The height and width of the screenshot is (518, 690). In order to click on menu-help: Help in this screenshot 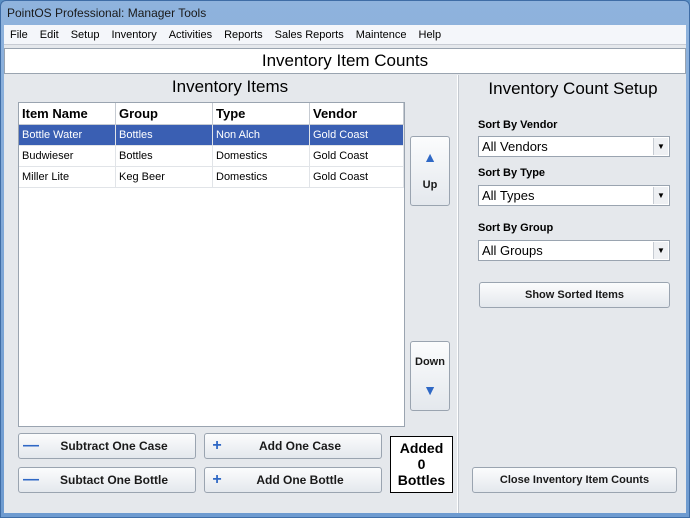, I will do `click(430, 35)`.